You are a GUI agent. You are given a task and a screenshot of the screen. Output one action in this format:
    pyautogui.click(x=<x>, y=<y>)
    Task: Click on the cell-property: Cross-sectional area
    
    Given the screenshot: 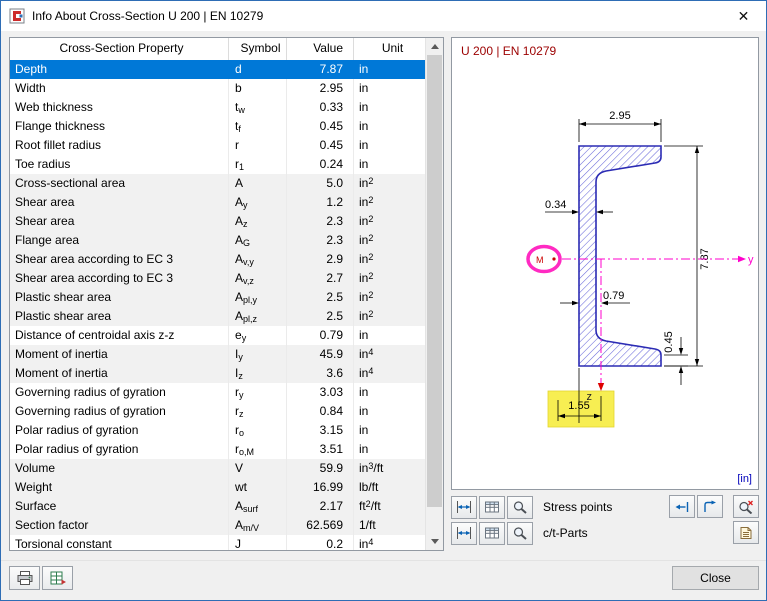 What is the action you would take?
    pyautogui.click(x=119, y=183)
    